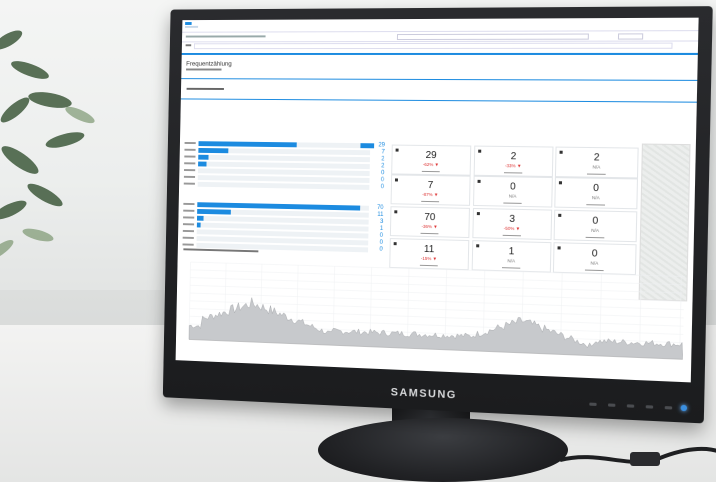 Image resolution: width=716 pixels, height=482 pixels. Describe the element at coordinates (431, 155) in the screenshot. I see `kpi-value: 29` at that location.